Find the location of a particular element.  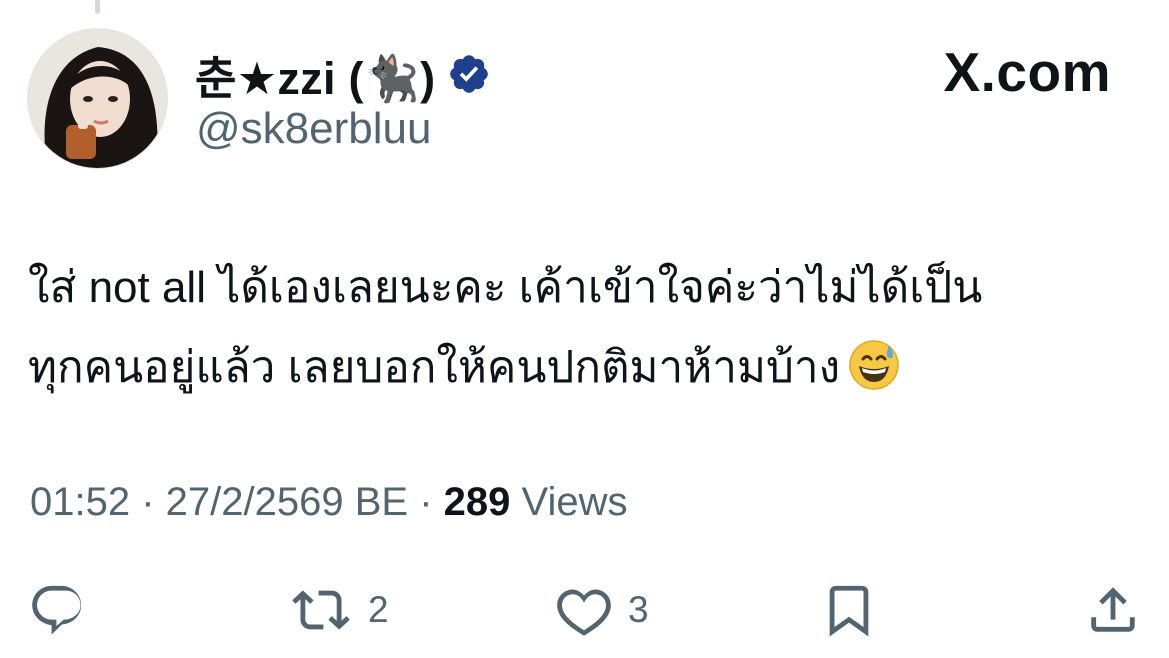

bookmark-button is located at coordinates (849, 610).